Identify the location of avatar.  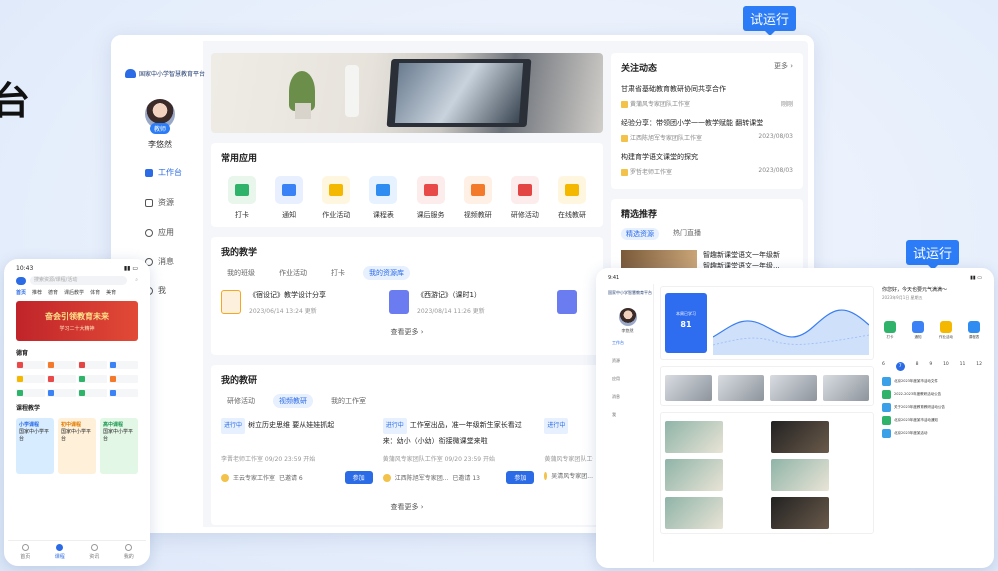
(627, 317).